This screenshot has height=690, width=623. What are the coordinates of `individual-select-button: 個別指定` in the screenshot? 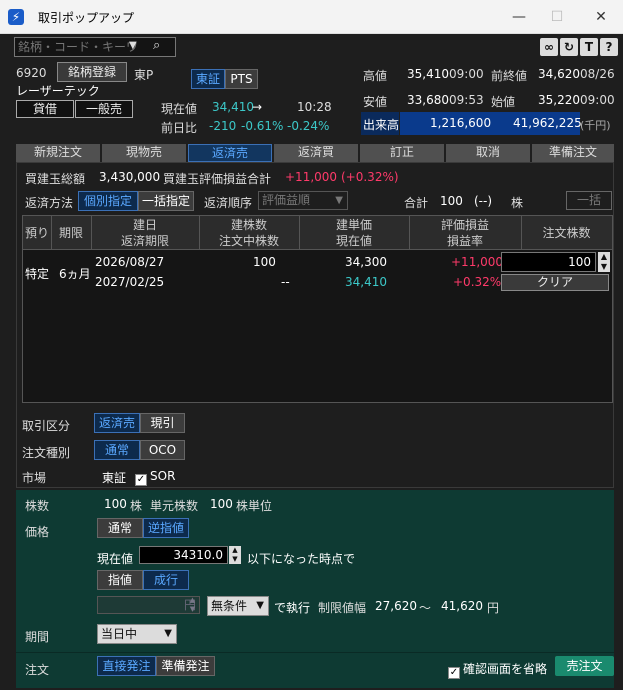 It's located at (108, 201).